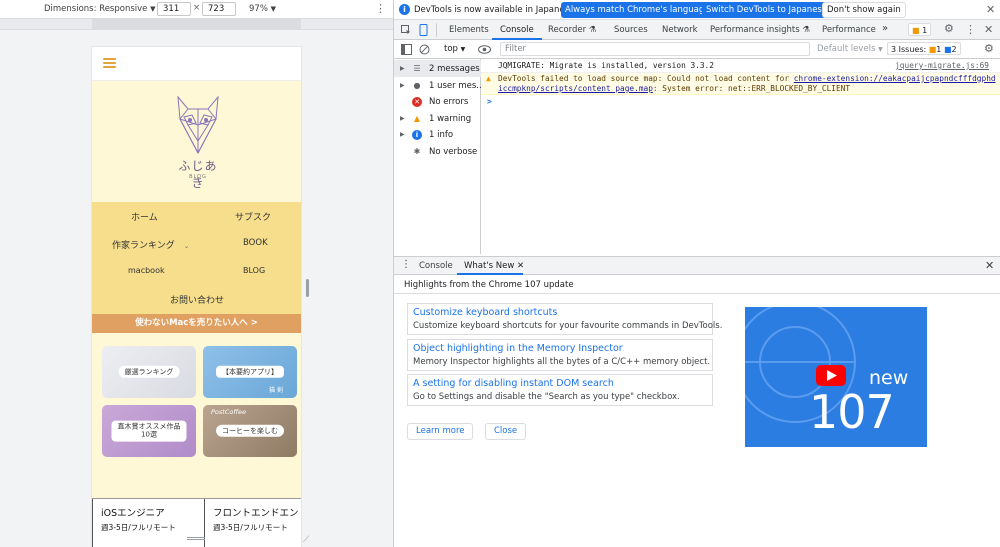 This screenshot has height=547, width=1000. What do you see at coordinates (836, 377) in the screenshot?
I see `whats-new-video-thumbnail: new 107` at bounding box center [836, 377].